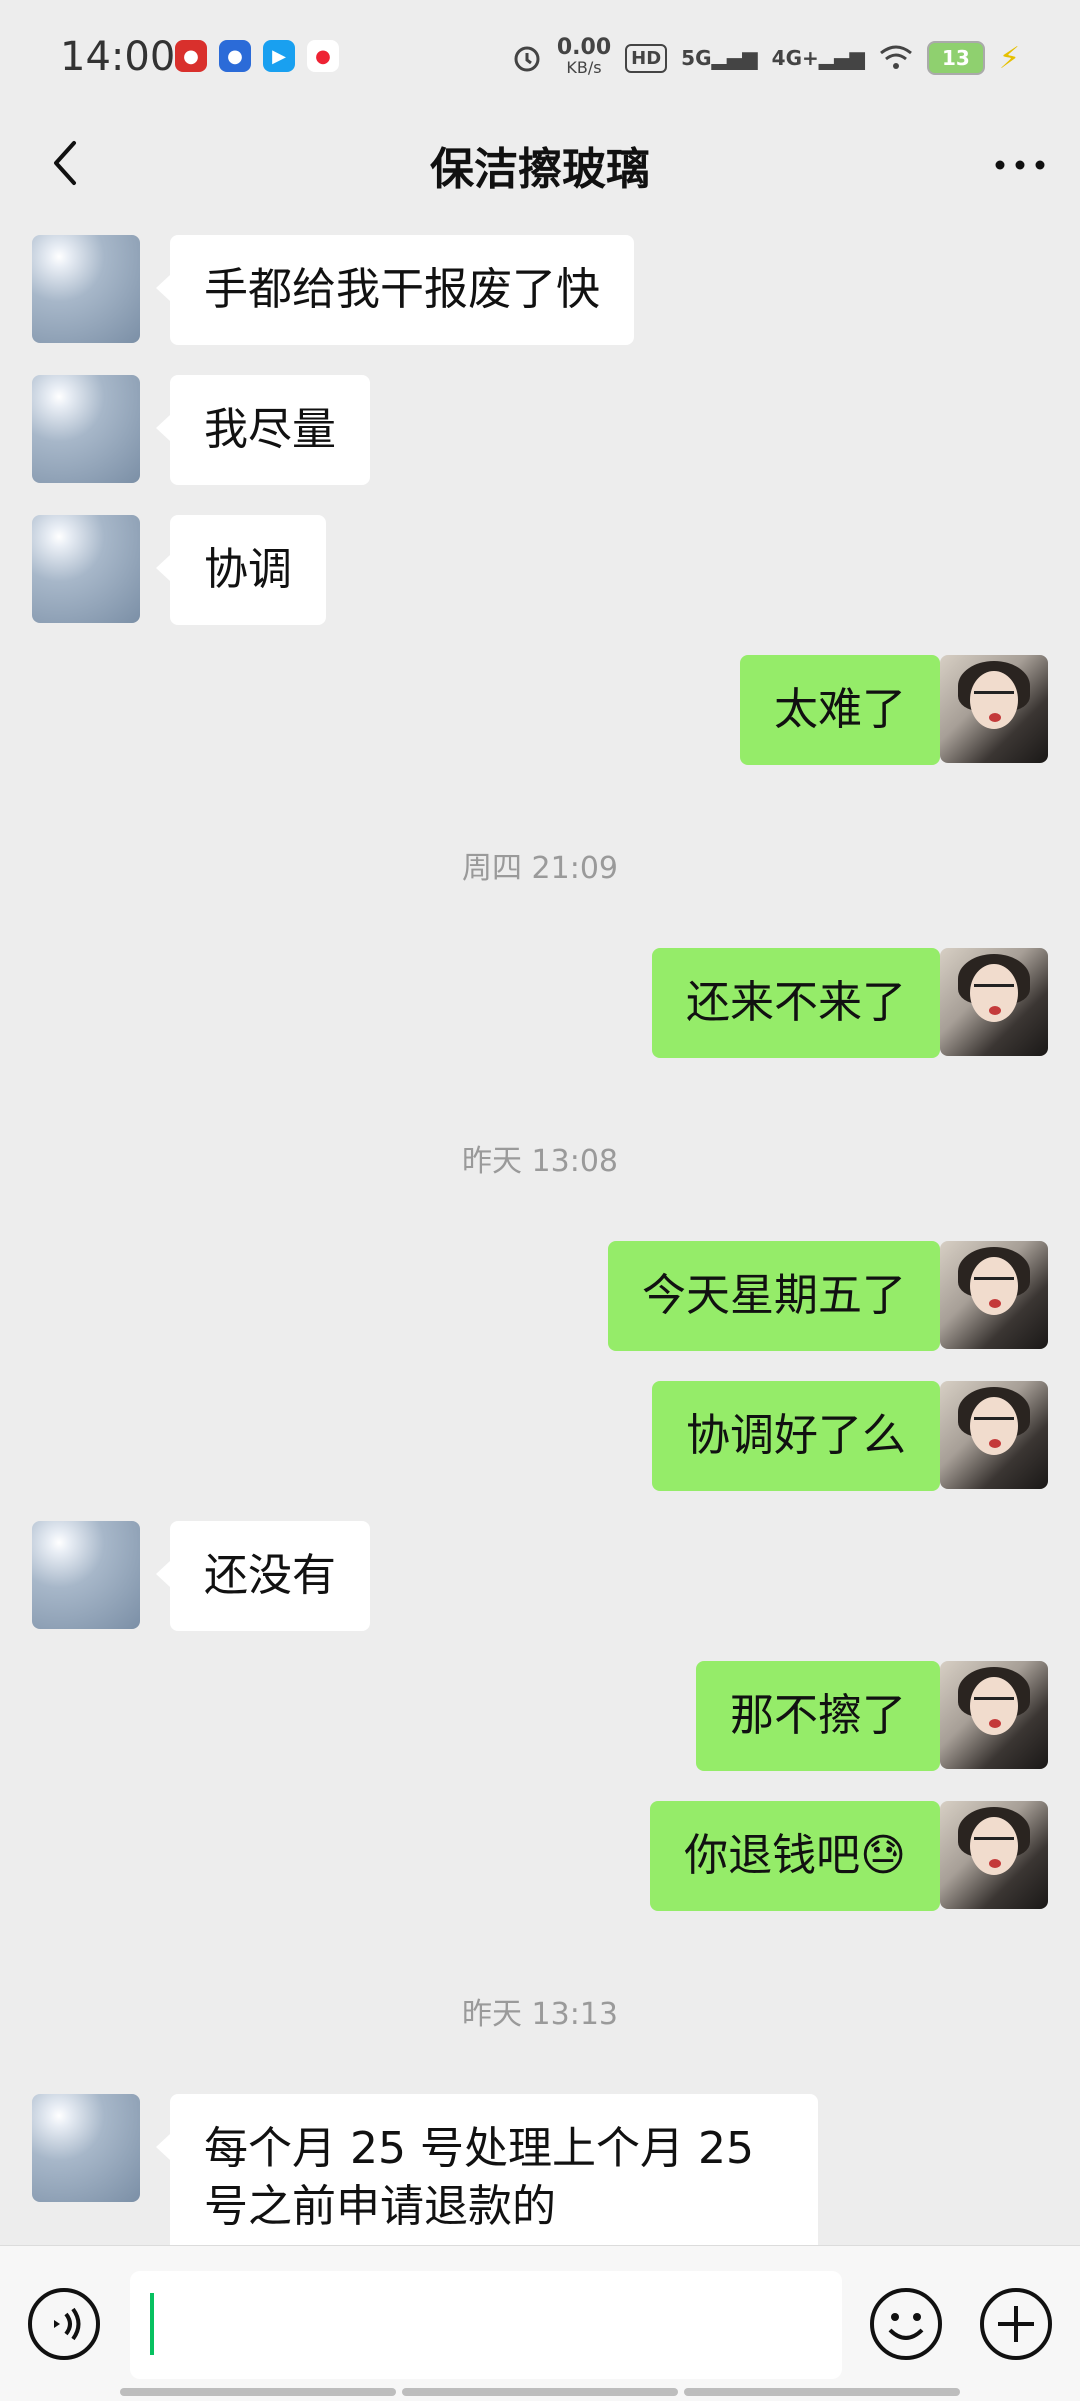  What do you see at coordinates (895, 57) in the screenshot?
I see `wifi-icon` at bounding box center [895, 57].